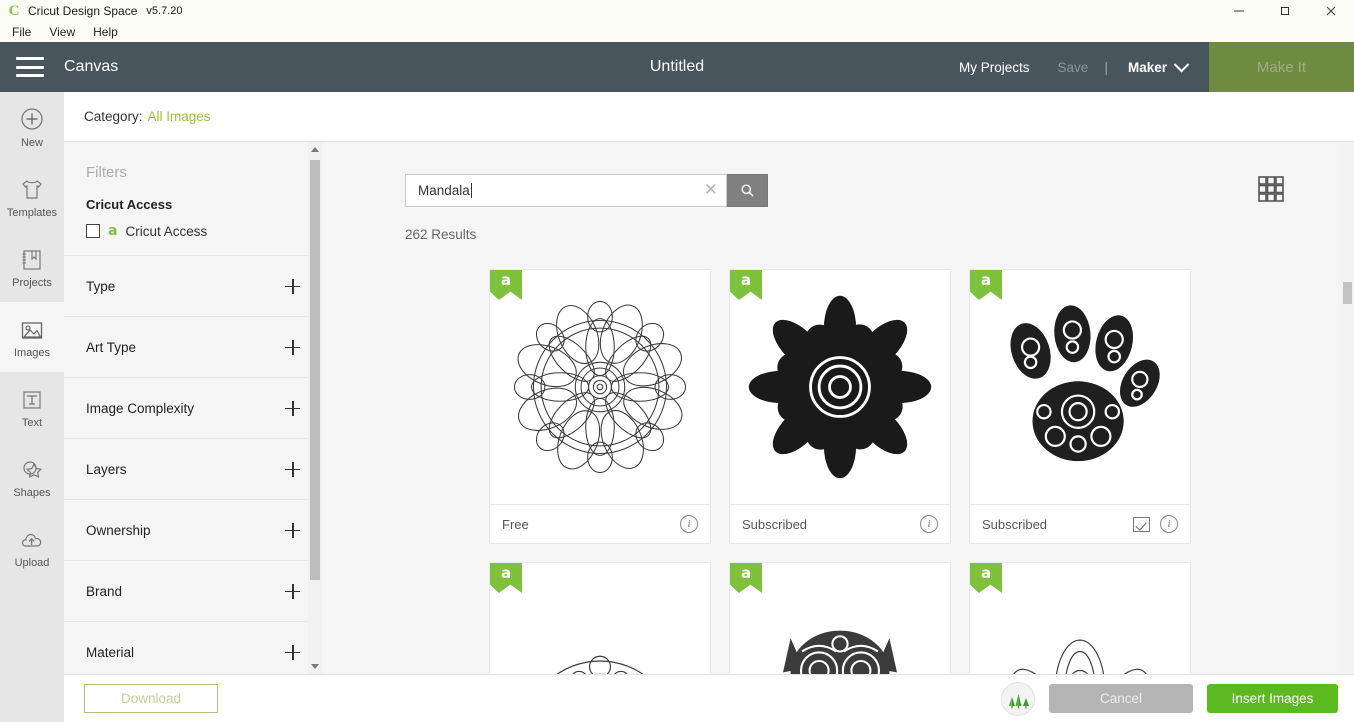 The width and height of the screenshot is (1354, 722). Describe the element at coordinates (62, 32) in the screenshot. I see `menu-view: View` at that location.